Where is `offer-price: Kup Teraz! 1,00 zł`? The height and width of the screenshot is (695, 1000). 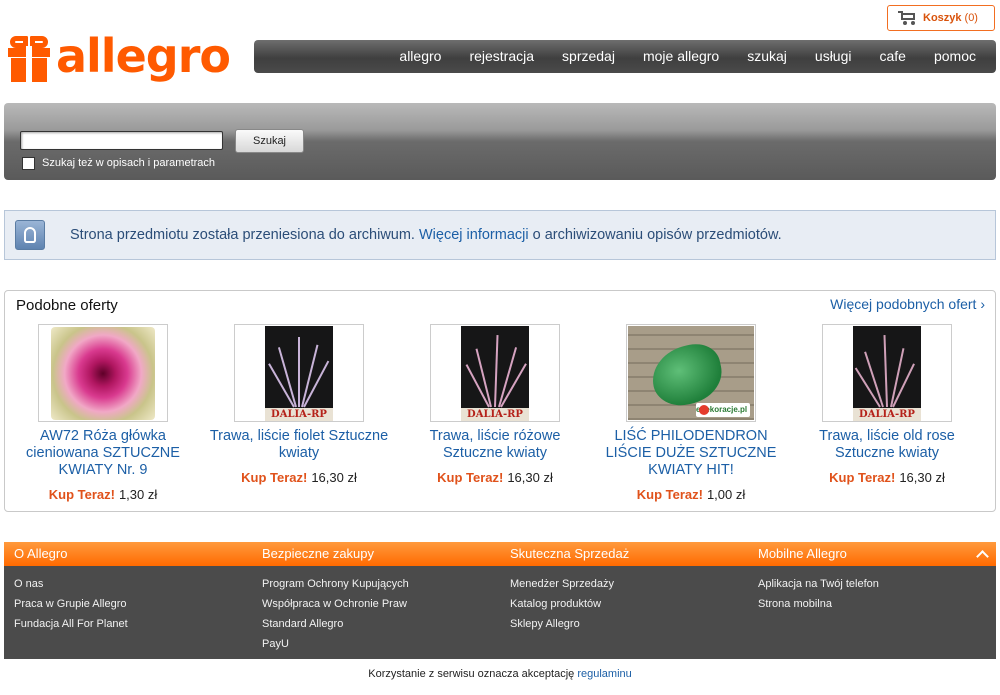 offer-price: Kup Teraz! 1,00 zł is located at coordinates (691, 494).